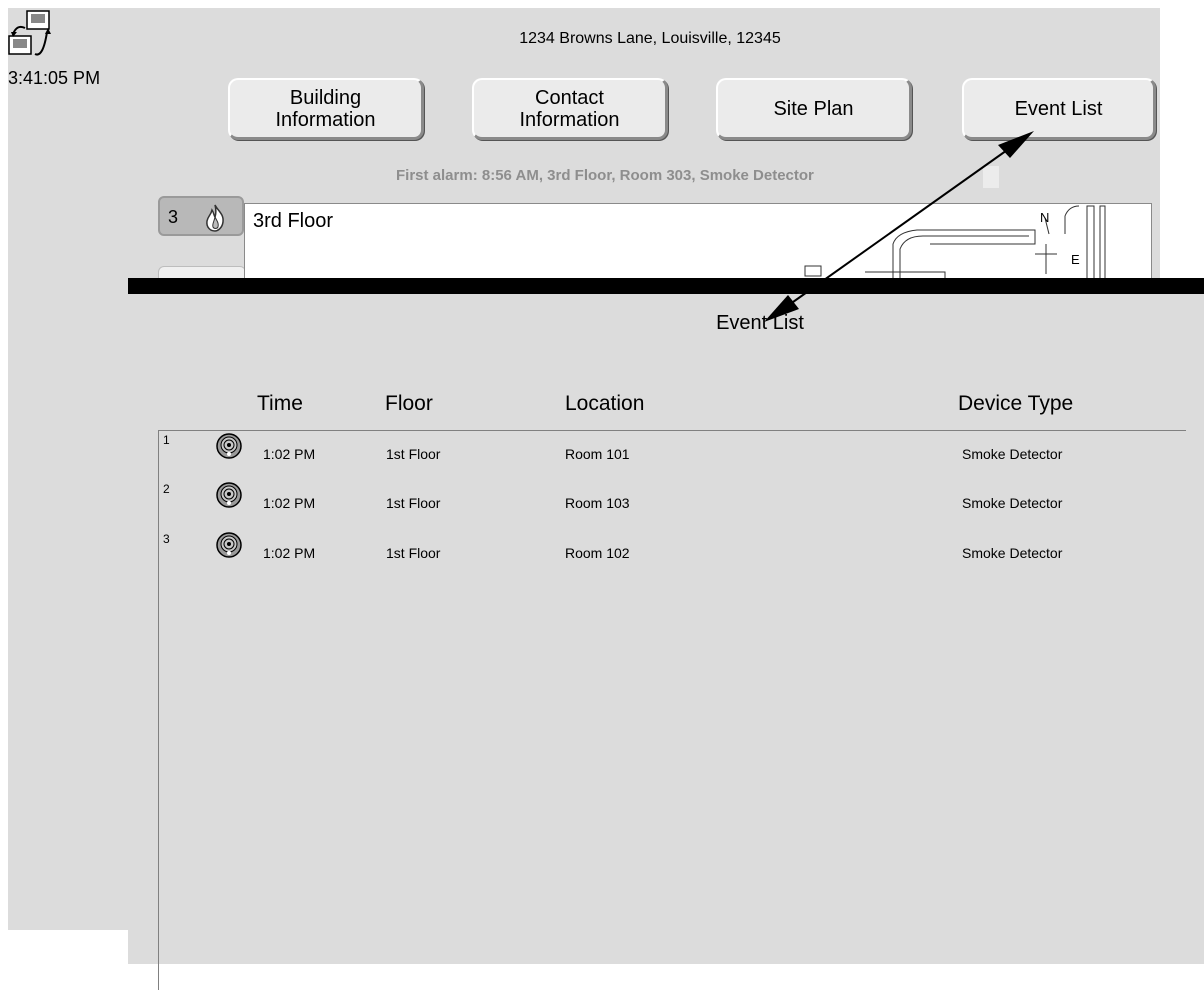 This screenshot has height=990, width=1204. What do you see at coordinates (409, 404) in the screenshot?
I see `column-header-floor: Floor` at bounding box center [409, 404].